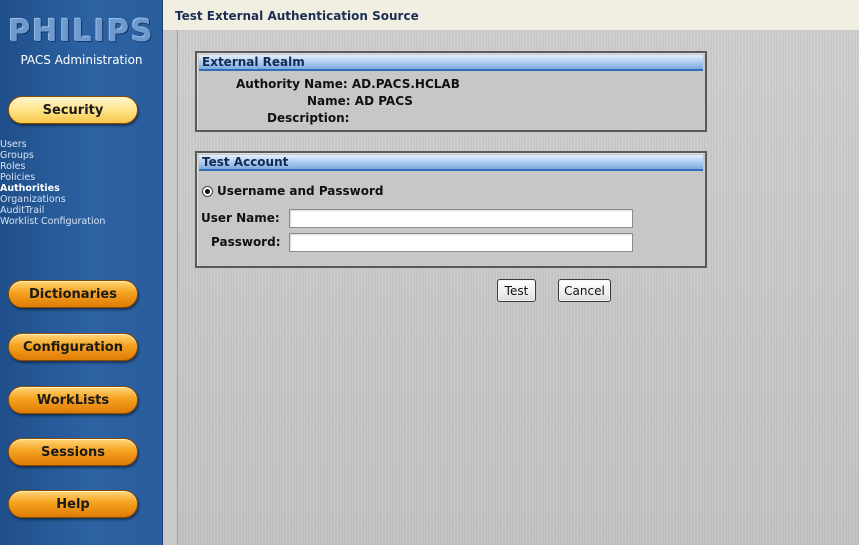 This screenshot has width=859, height=545. Describe the element at coordinates (451, 63) in the screenshot. I see `external-realm-title: External Realm` at that location.